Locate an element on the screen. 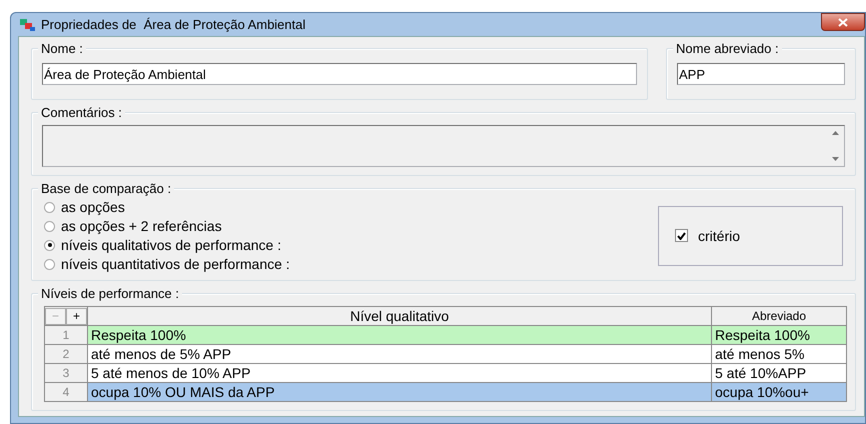  window-title: Propriedades de Área de Proteção Ambiental is located at coordinates (173, 24).